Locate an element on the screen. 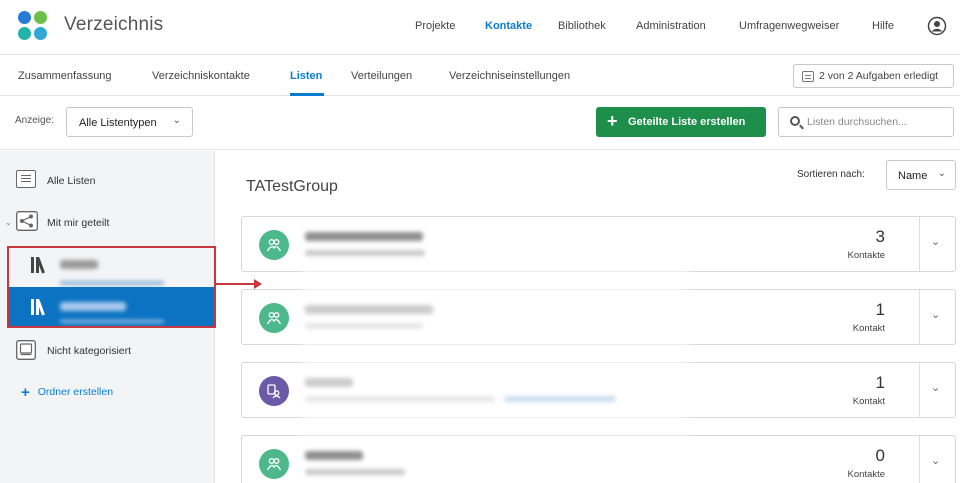  tab-verzeichniskontakte: Verzeichniskontakte is located at coordinates (201, 76).